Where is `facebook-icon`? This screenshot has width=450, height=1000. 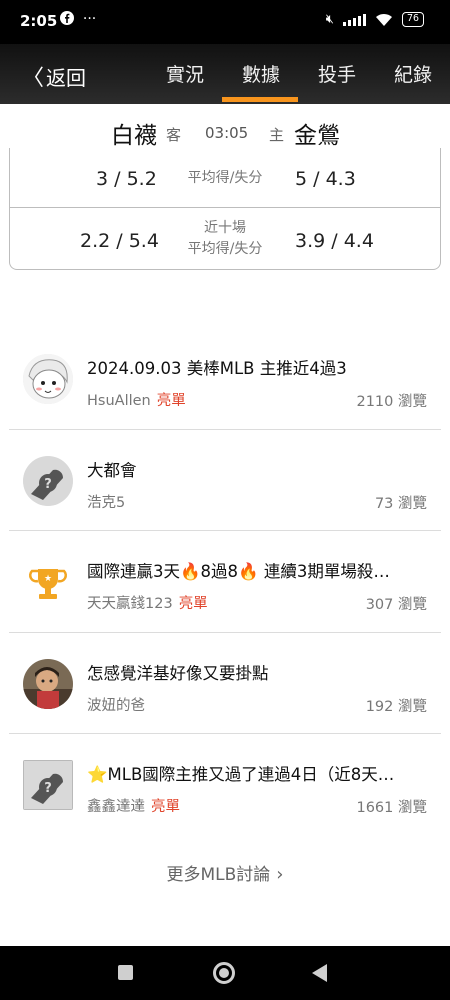 facebook-icon is located at coordinates (67, 18).